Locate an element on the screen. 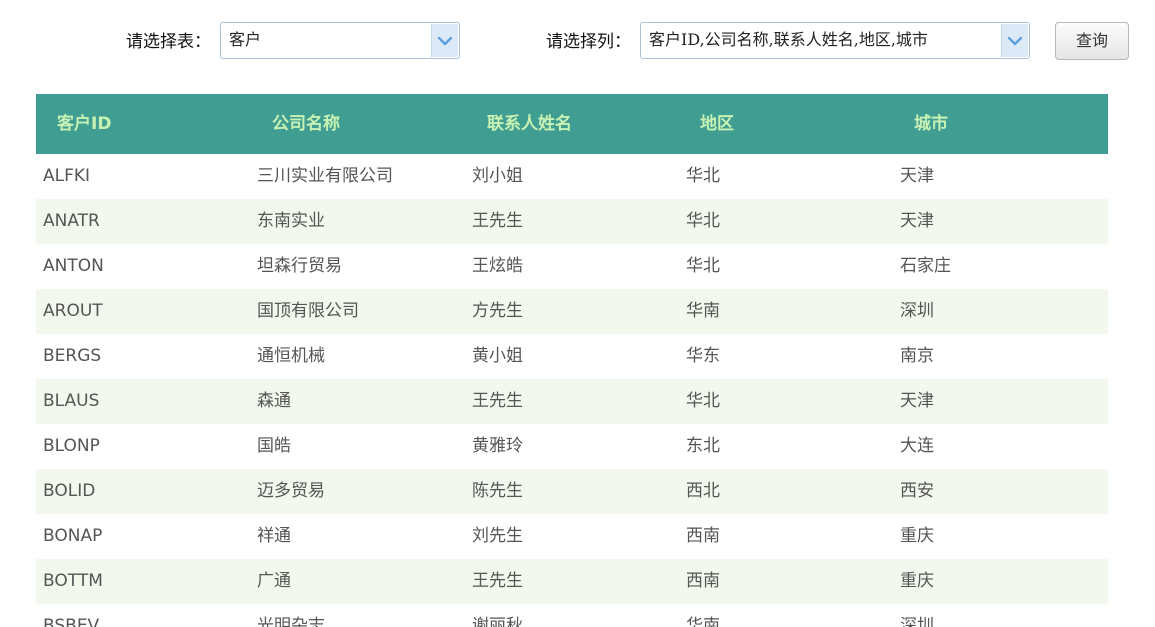  cell-company-name: 三川实业有限公司 is located at coordinates (325, 176).